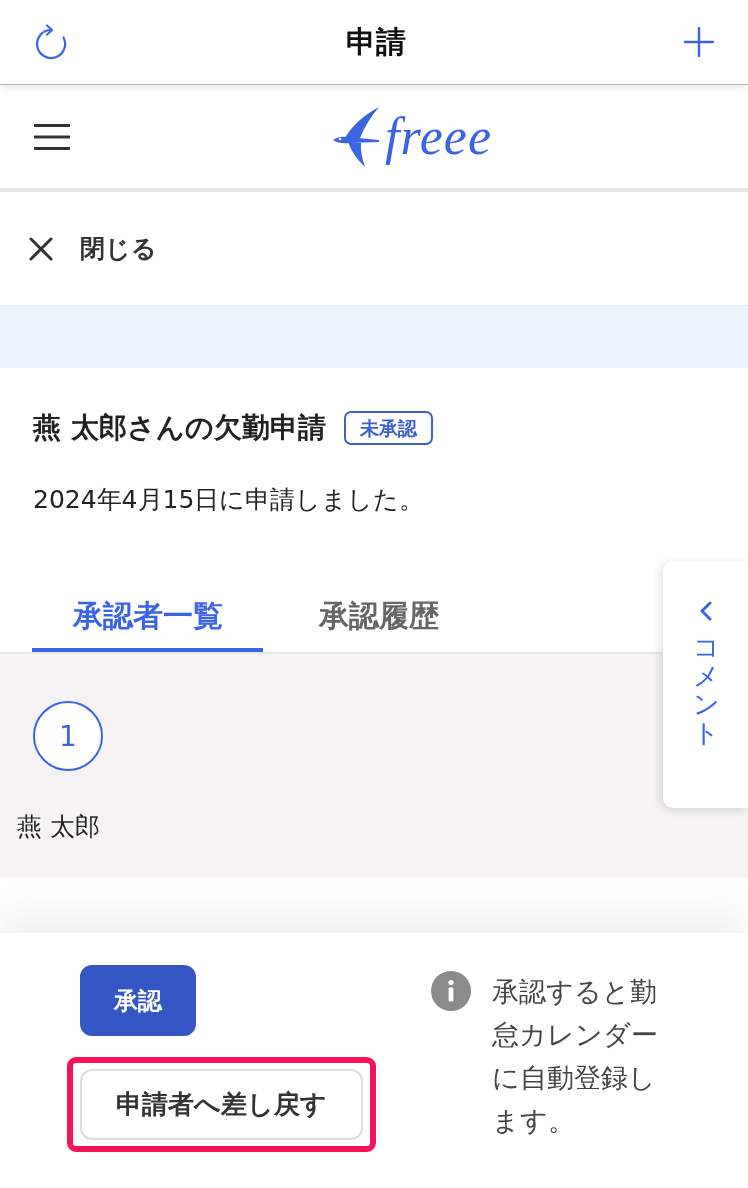 Image resolution: width=748 pixels, height=1188 pixels. I want to click on logo-text: freee, so click(438, 136).